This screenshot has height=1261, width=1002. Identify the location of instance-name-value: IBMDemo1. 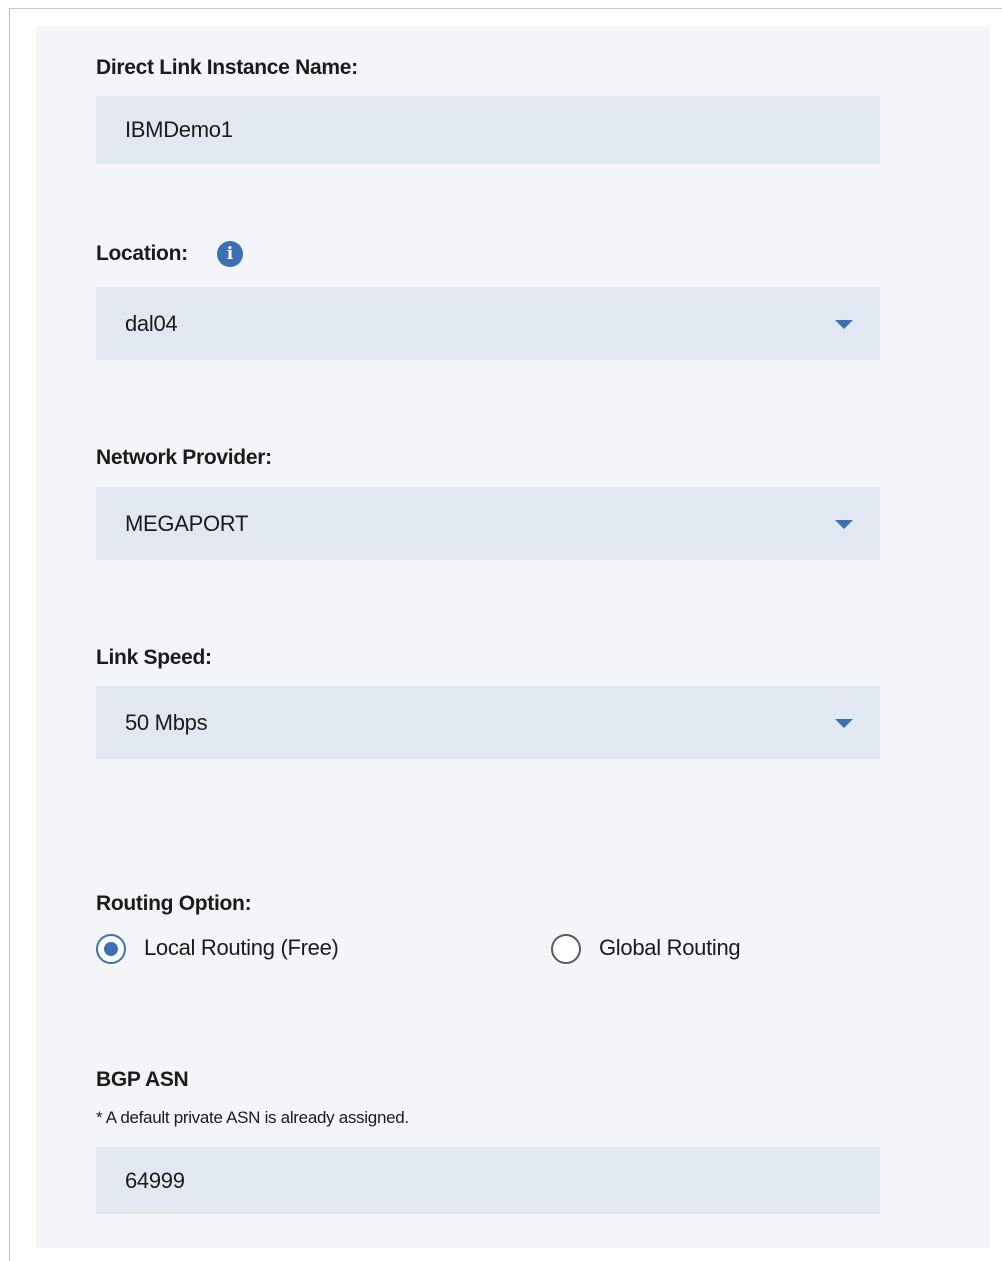
(179, 129).